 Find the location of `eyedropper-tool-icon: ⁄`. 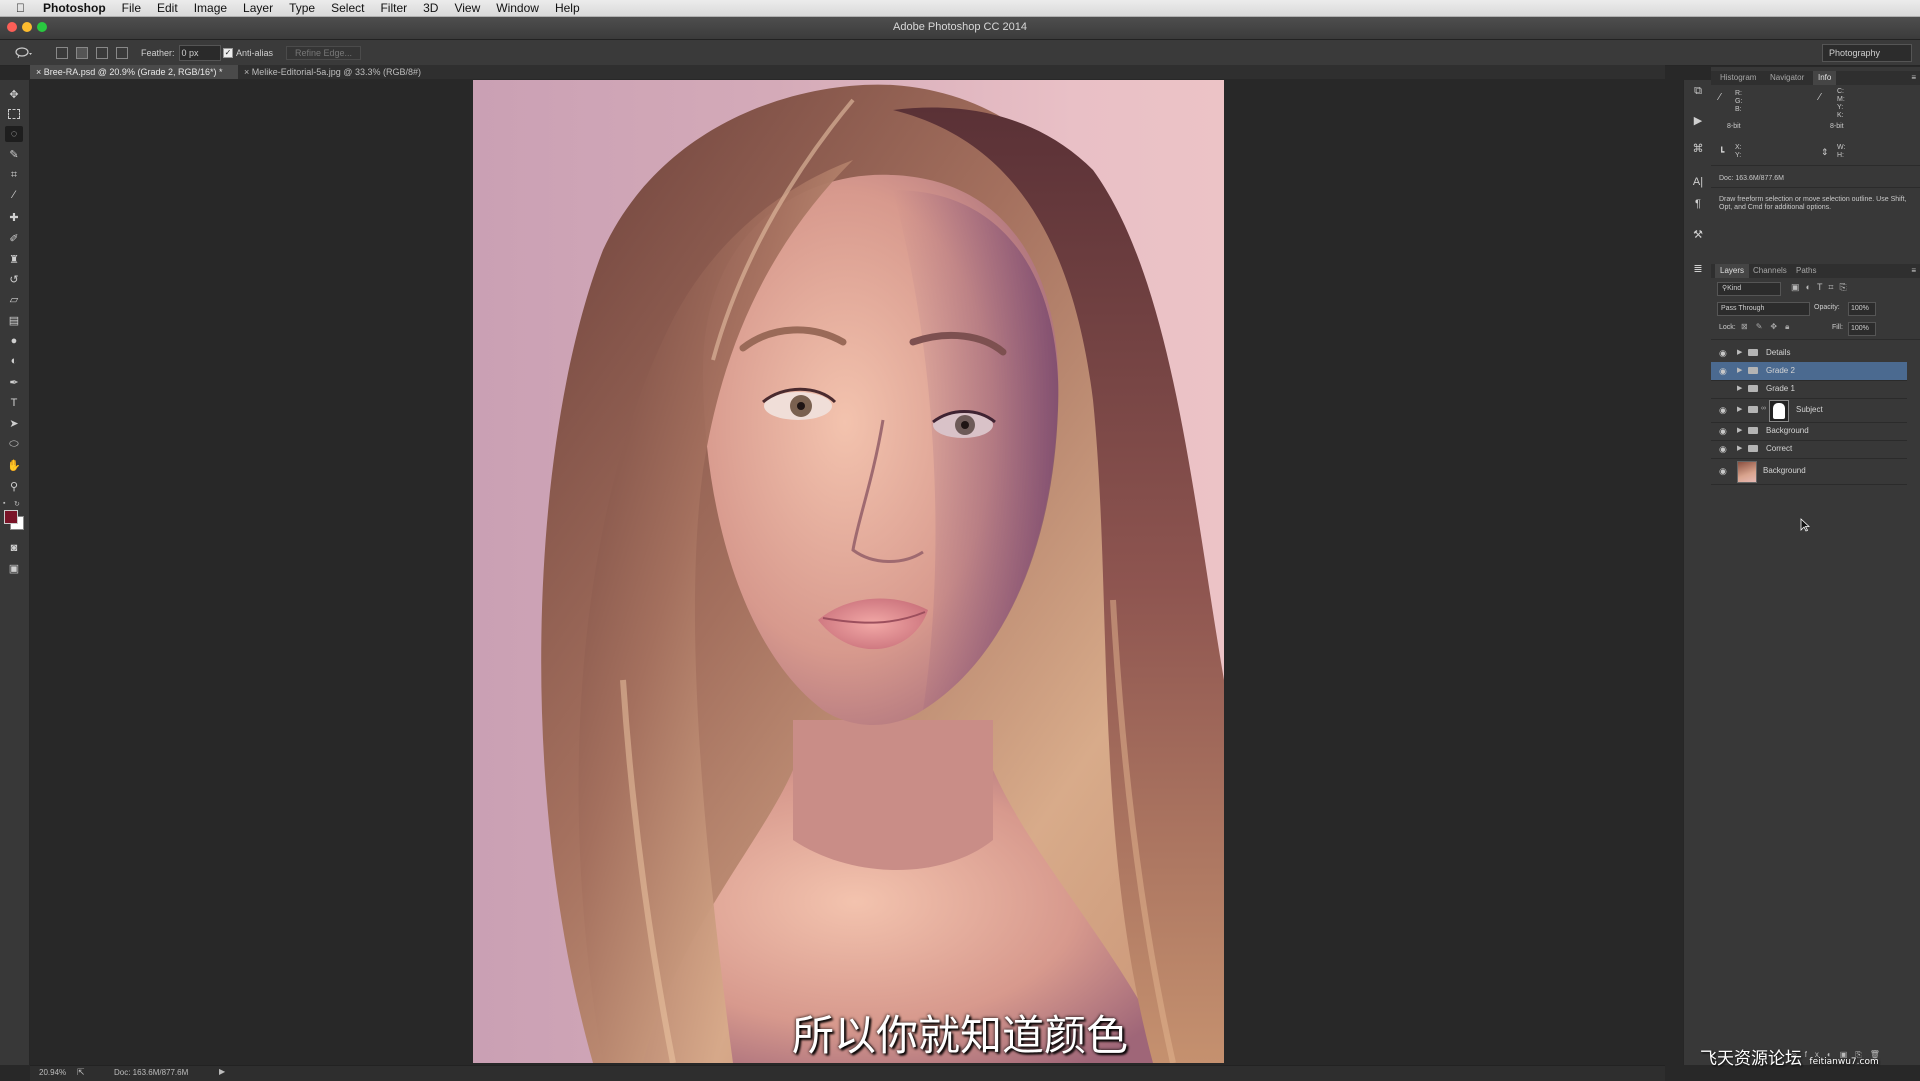

eyedropper-tool-icon: ⁄ is located at coordinates (14, 195).